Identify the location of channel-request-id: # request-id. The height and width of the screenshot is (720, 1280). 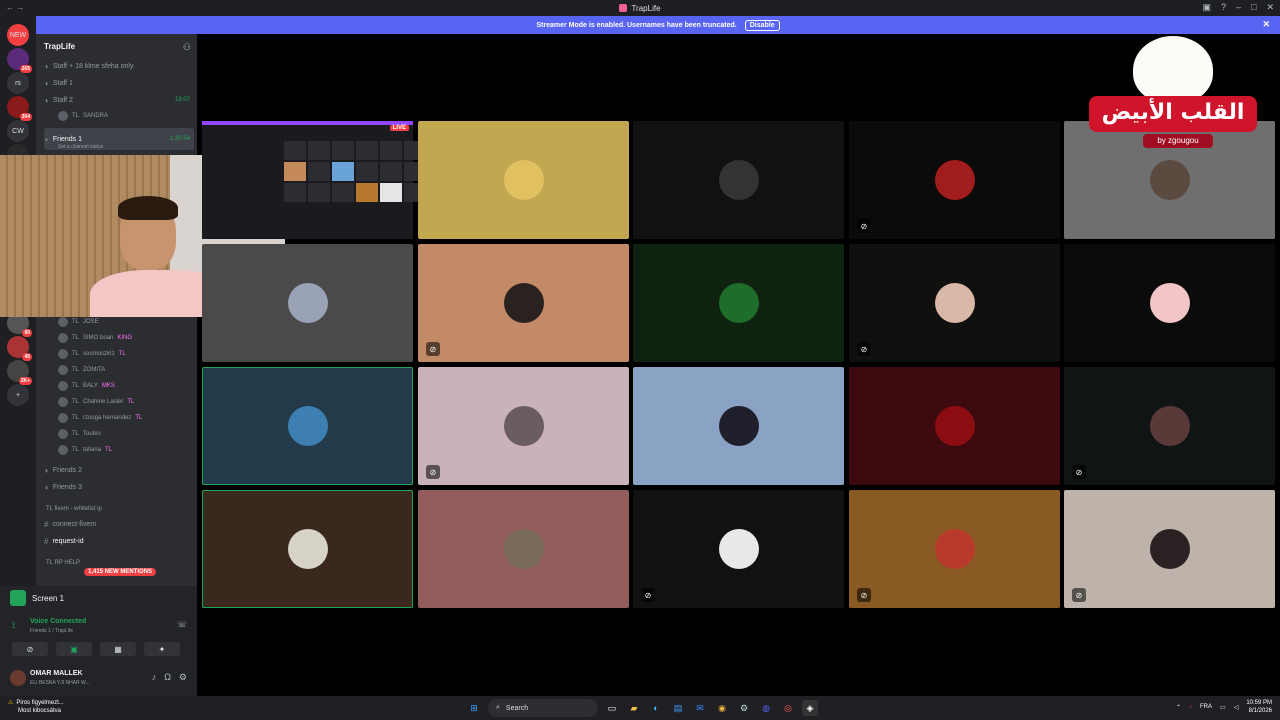
(119, 541).